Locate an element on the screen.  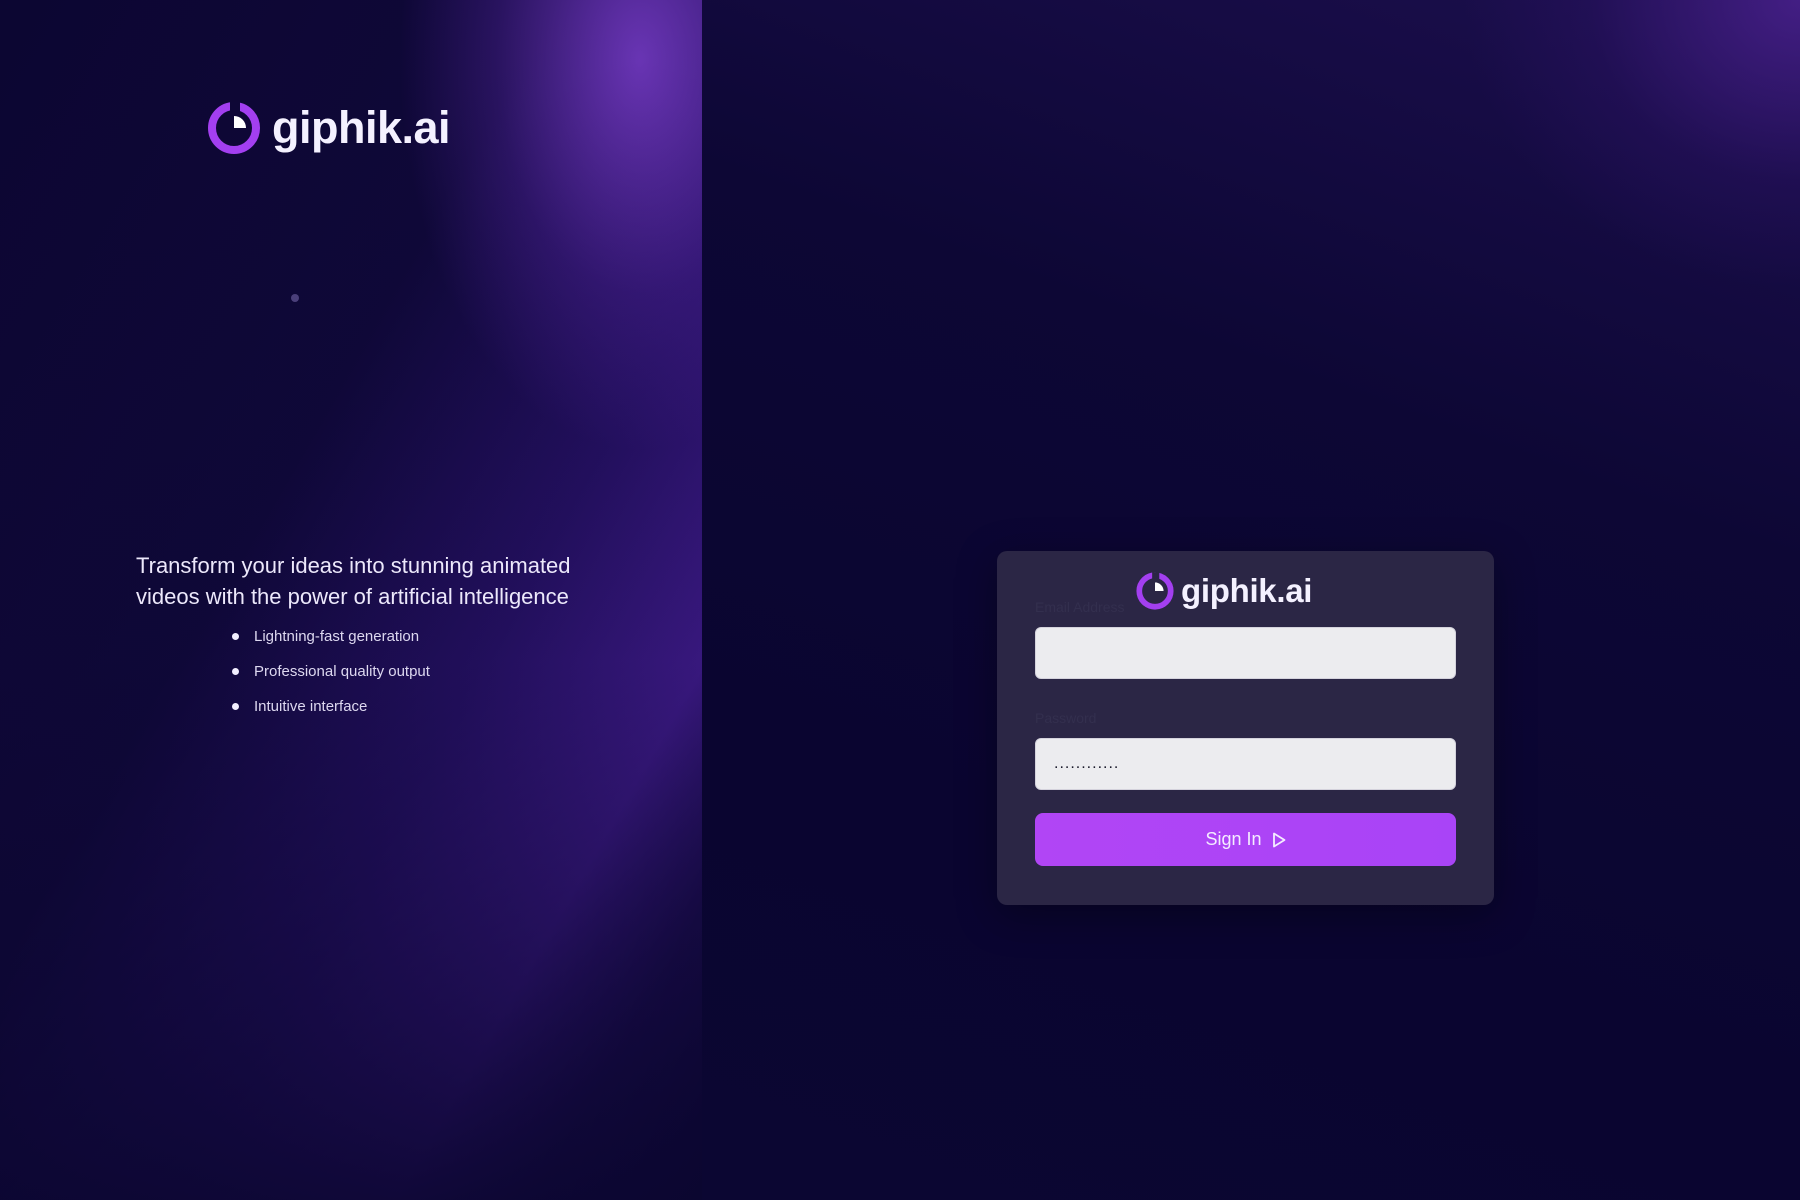
password-label: Password is located at coordinates (1066, 718).